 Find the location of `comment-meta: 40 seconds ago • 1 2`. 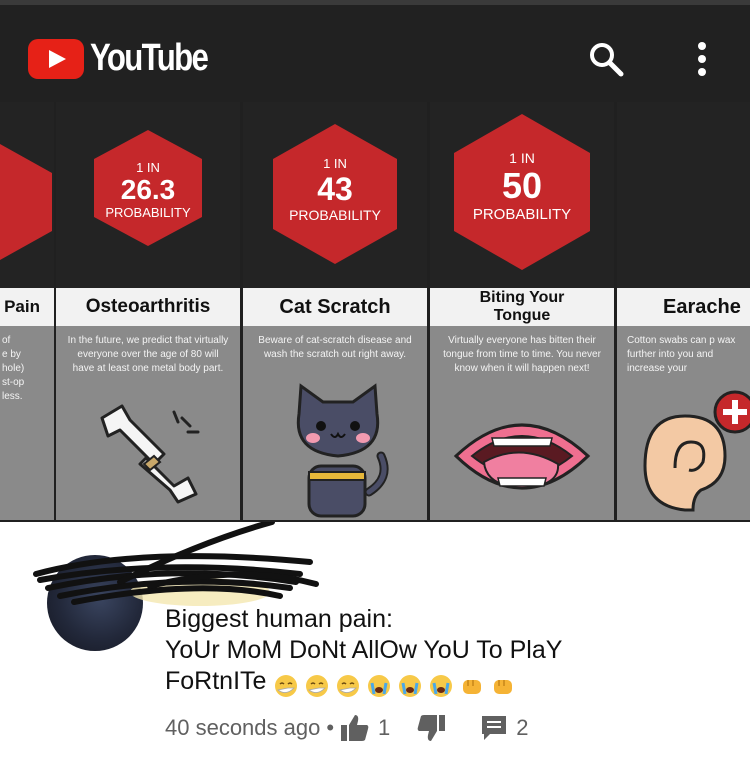

comment-meta: 40 seconds ago • 1 2 is located at coordinates (360, 728).